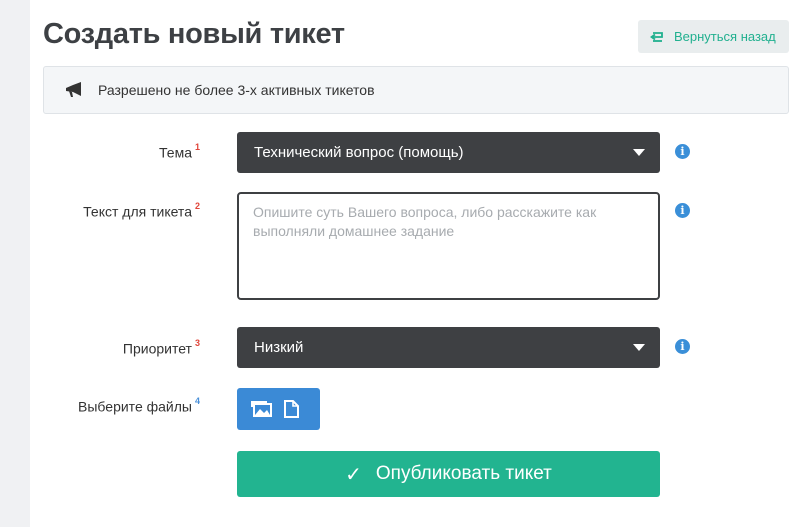 The height and width of the screenshot is (527, 800). I want to click on priority-label-text: Приоритет, so click(157, 348).